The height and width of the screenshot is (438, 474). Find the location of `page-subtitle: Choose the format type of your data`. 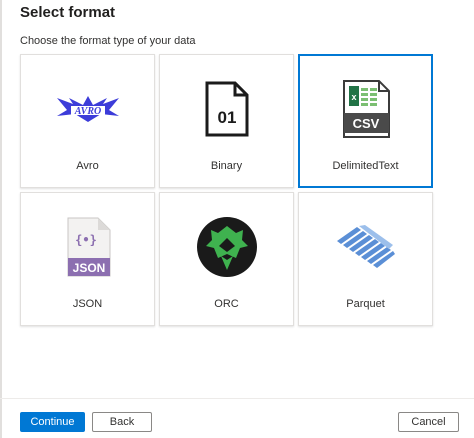

page-subtitle: Choose the format type of your data is located at coordinates (108, 41).